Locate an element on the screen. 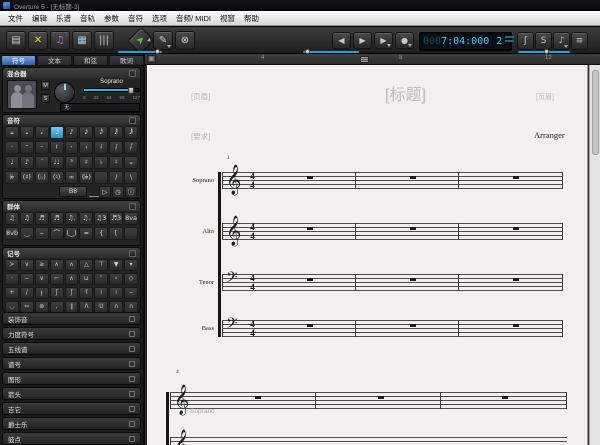 The width and height of the screenshot is (600, 445). solo-button: S is located at coordinates (45, 98).